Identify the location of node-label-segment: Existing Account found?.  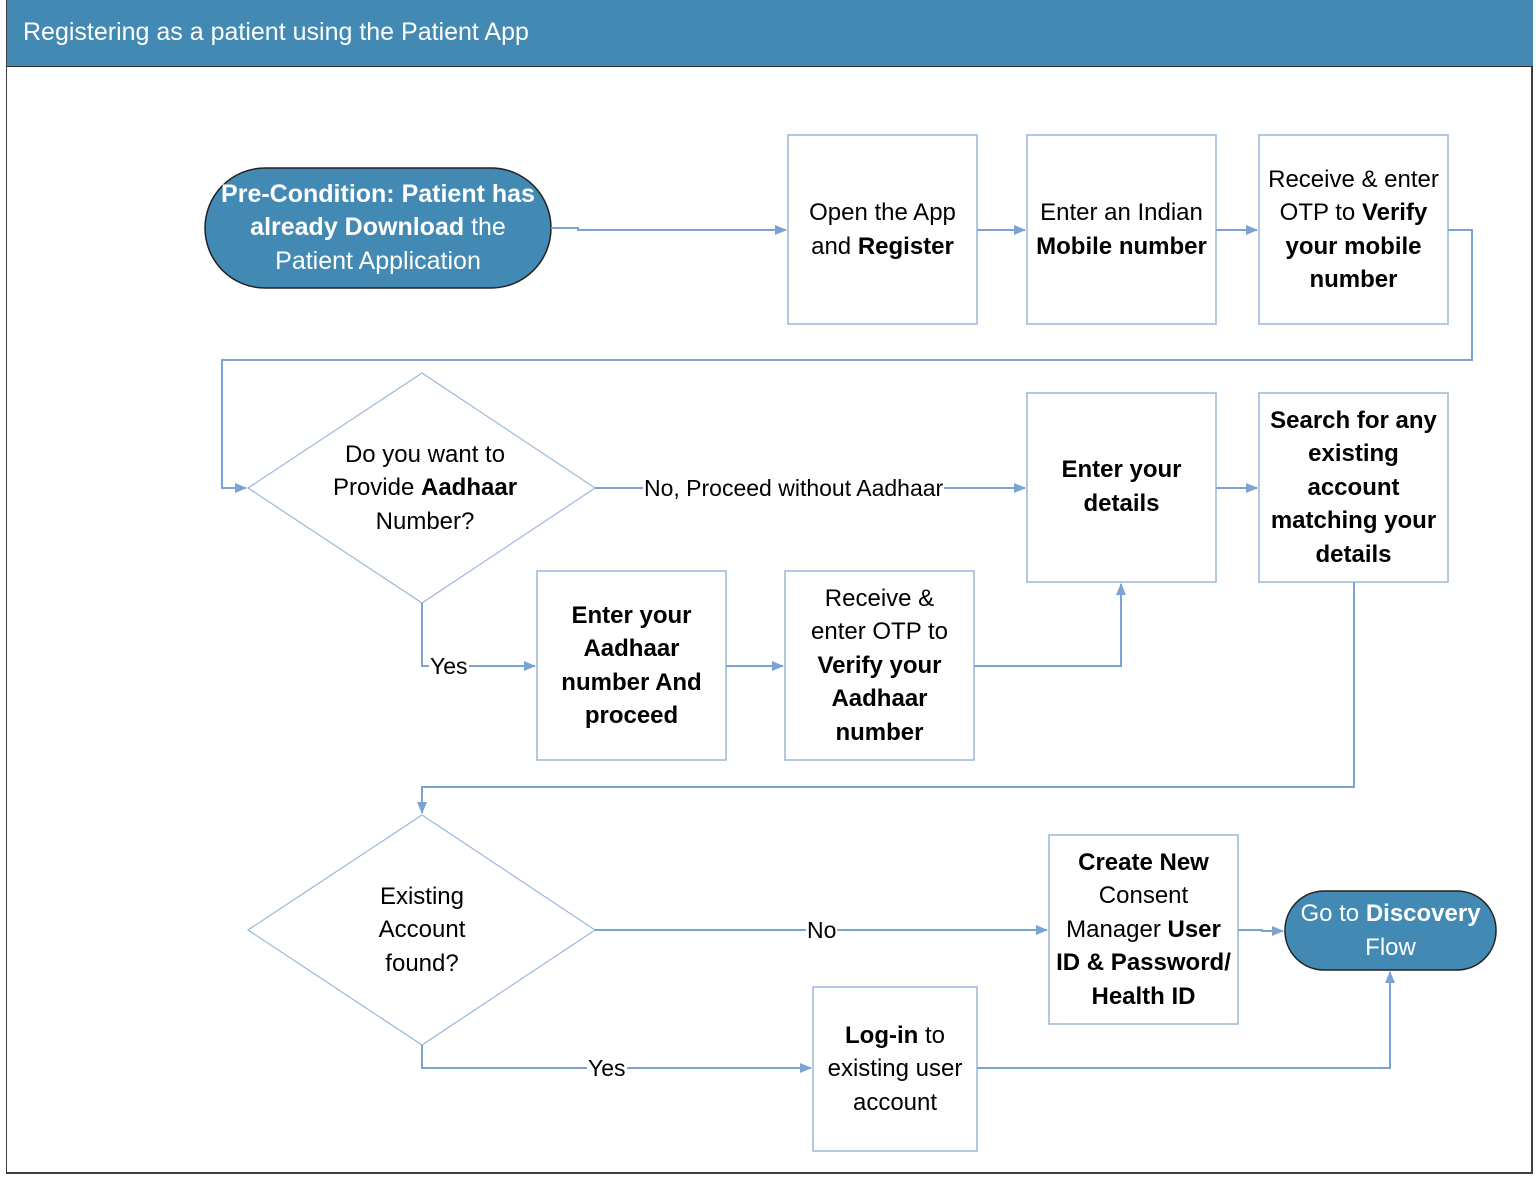
(422, 929).